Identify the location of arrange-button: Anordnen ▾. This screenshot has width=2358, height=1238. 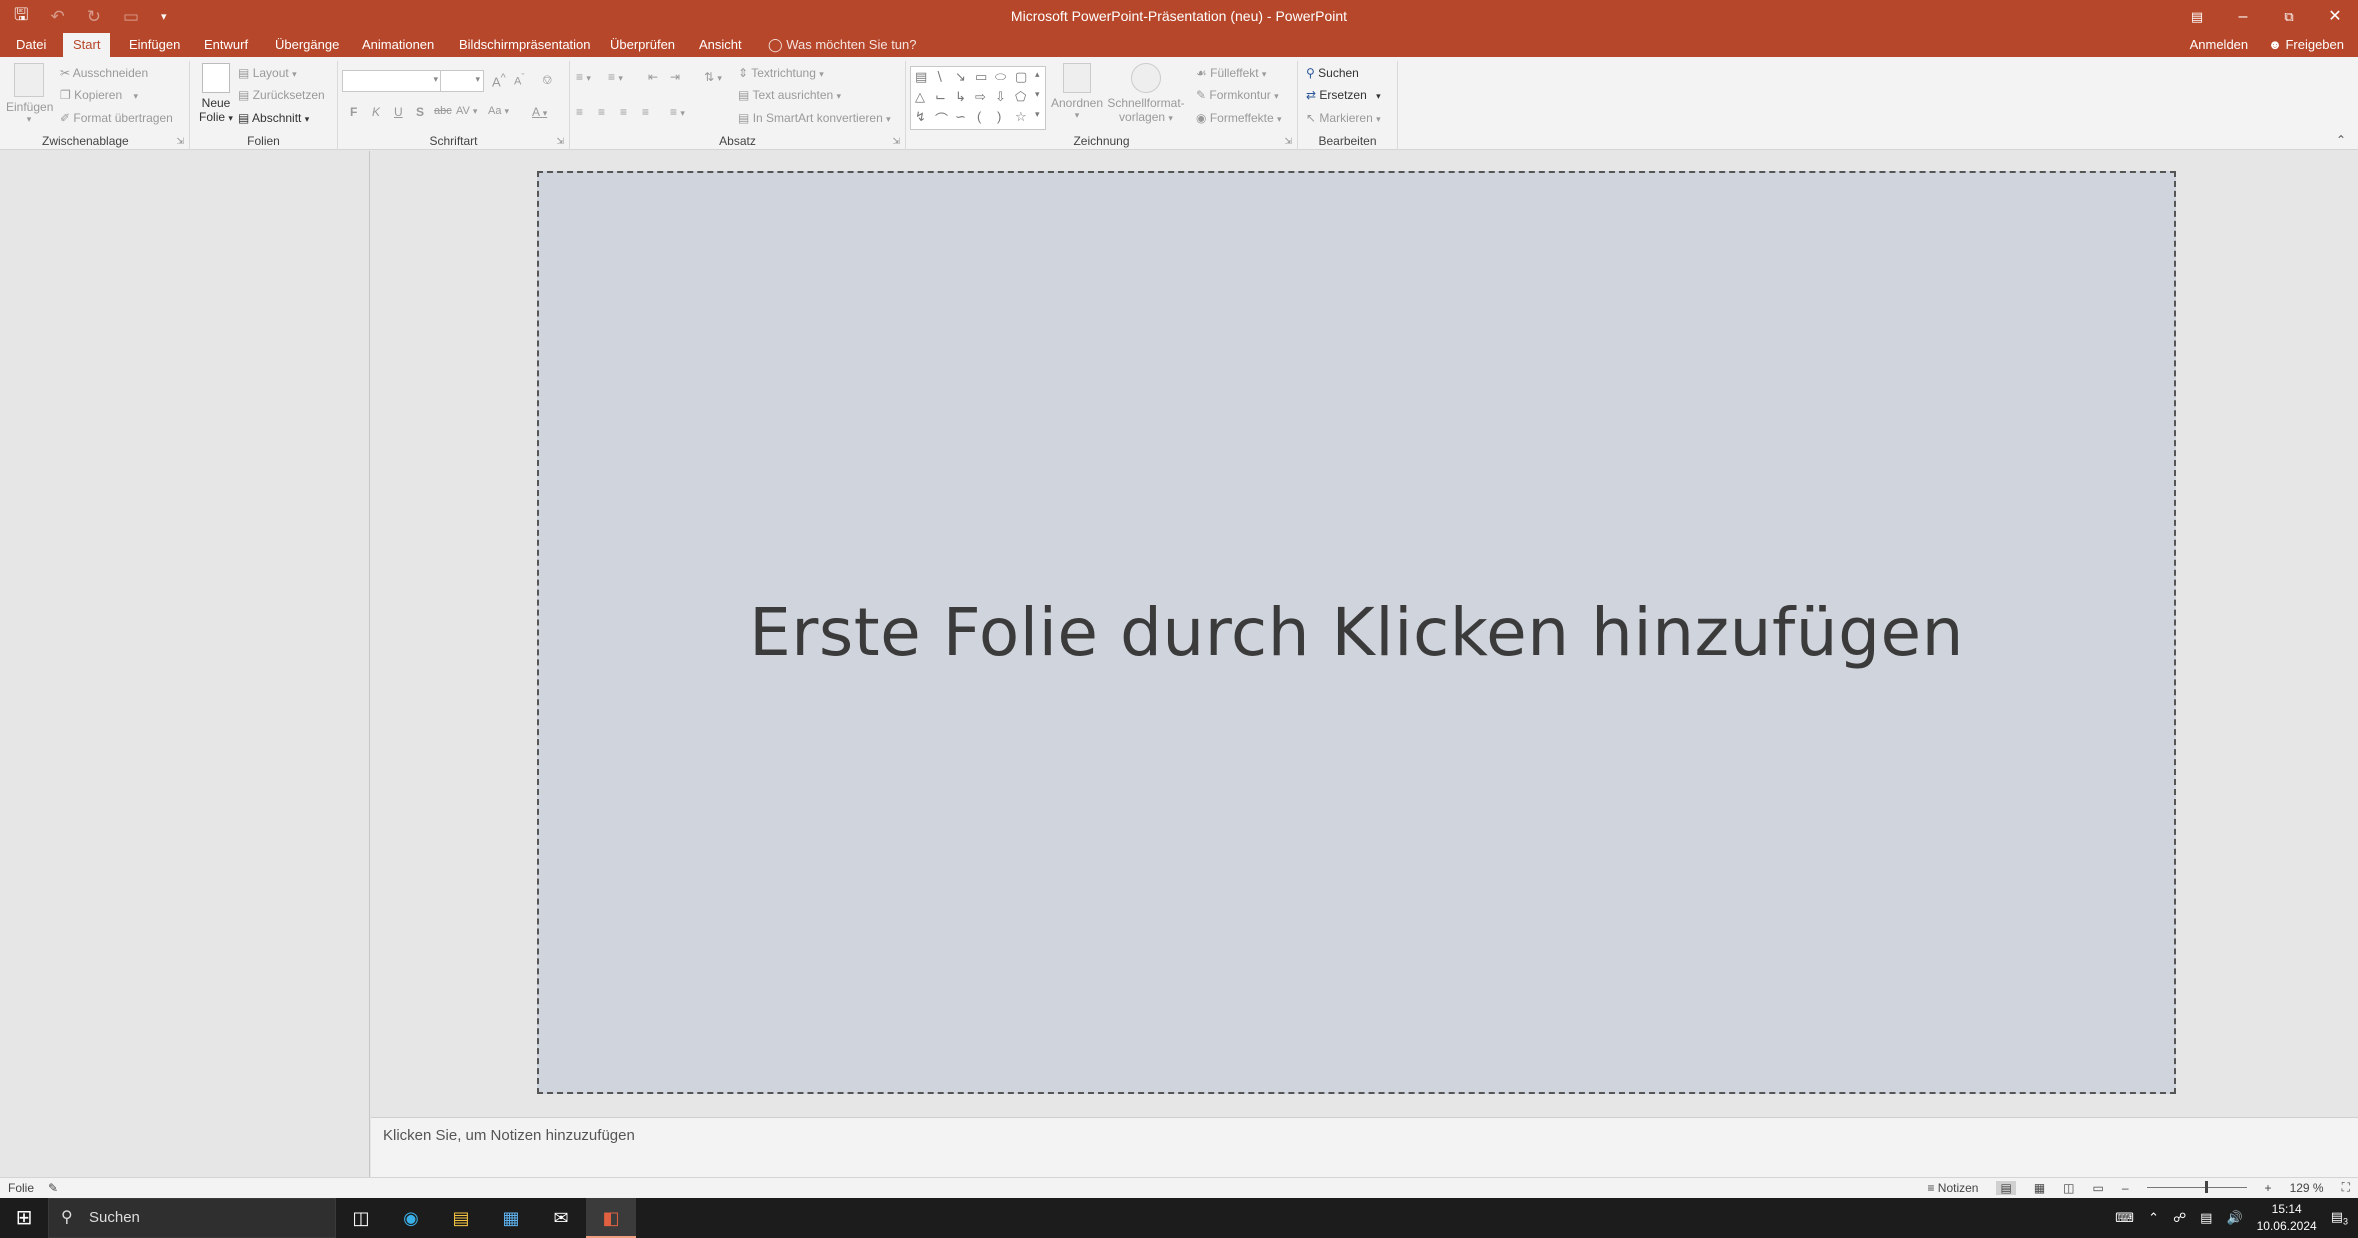
(1077, 92).